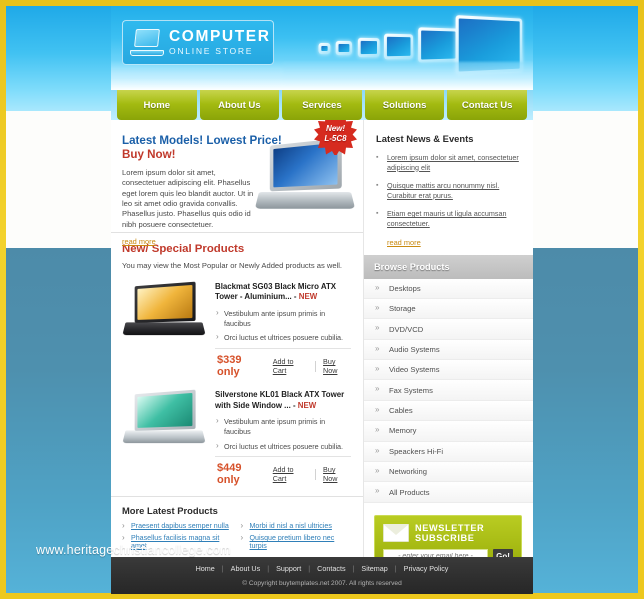 Image resolution: width=644 pixels, height=599 pixels. I want to click on browse-item-desktops: Desktops, so click(448, 288).